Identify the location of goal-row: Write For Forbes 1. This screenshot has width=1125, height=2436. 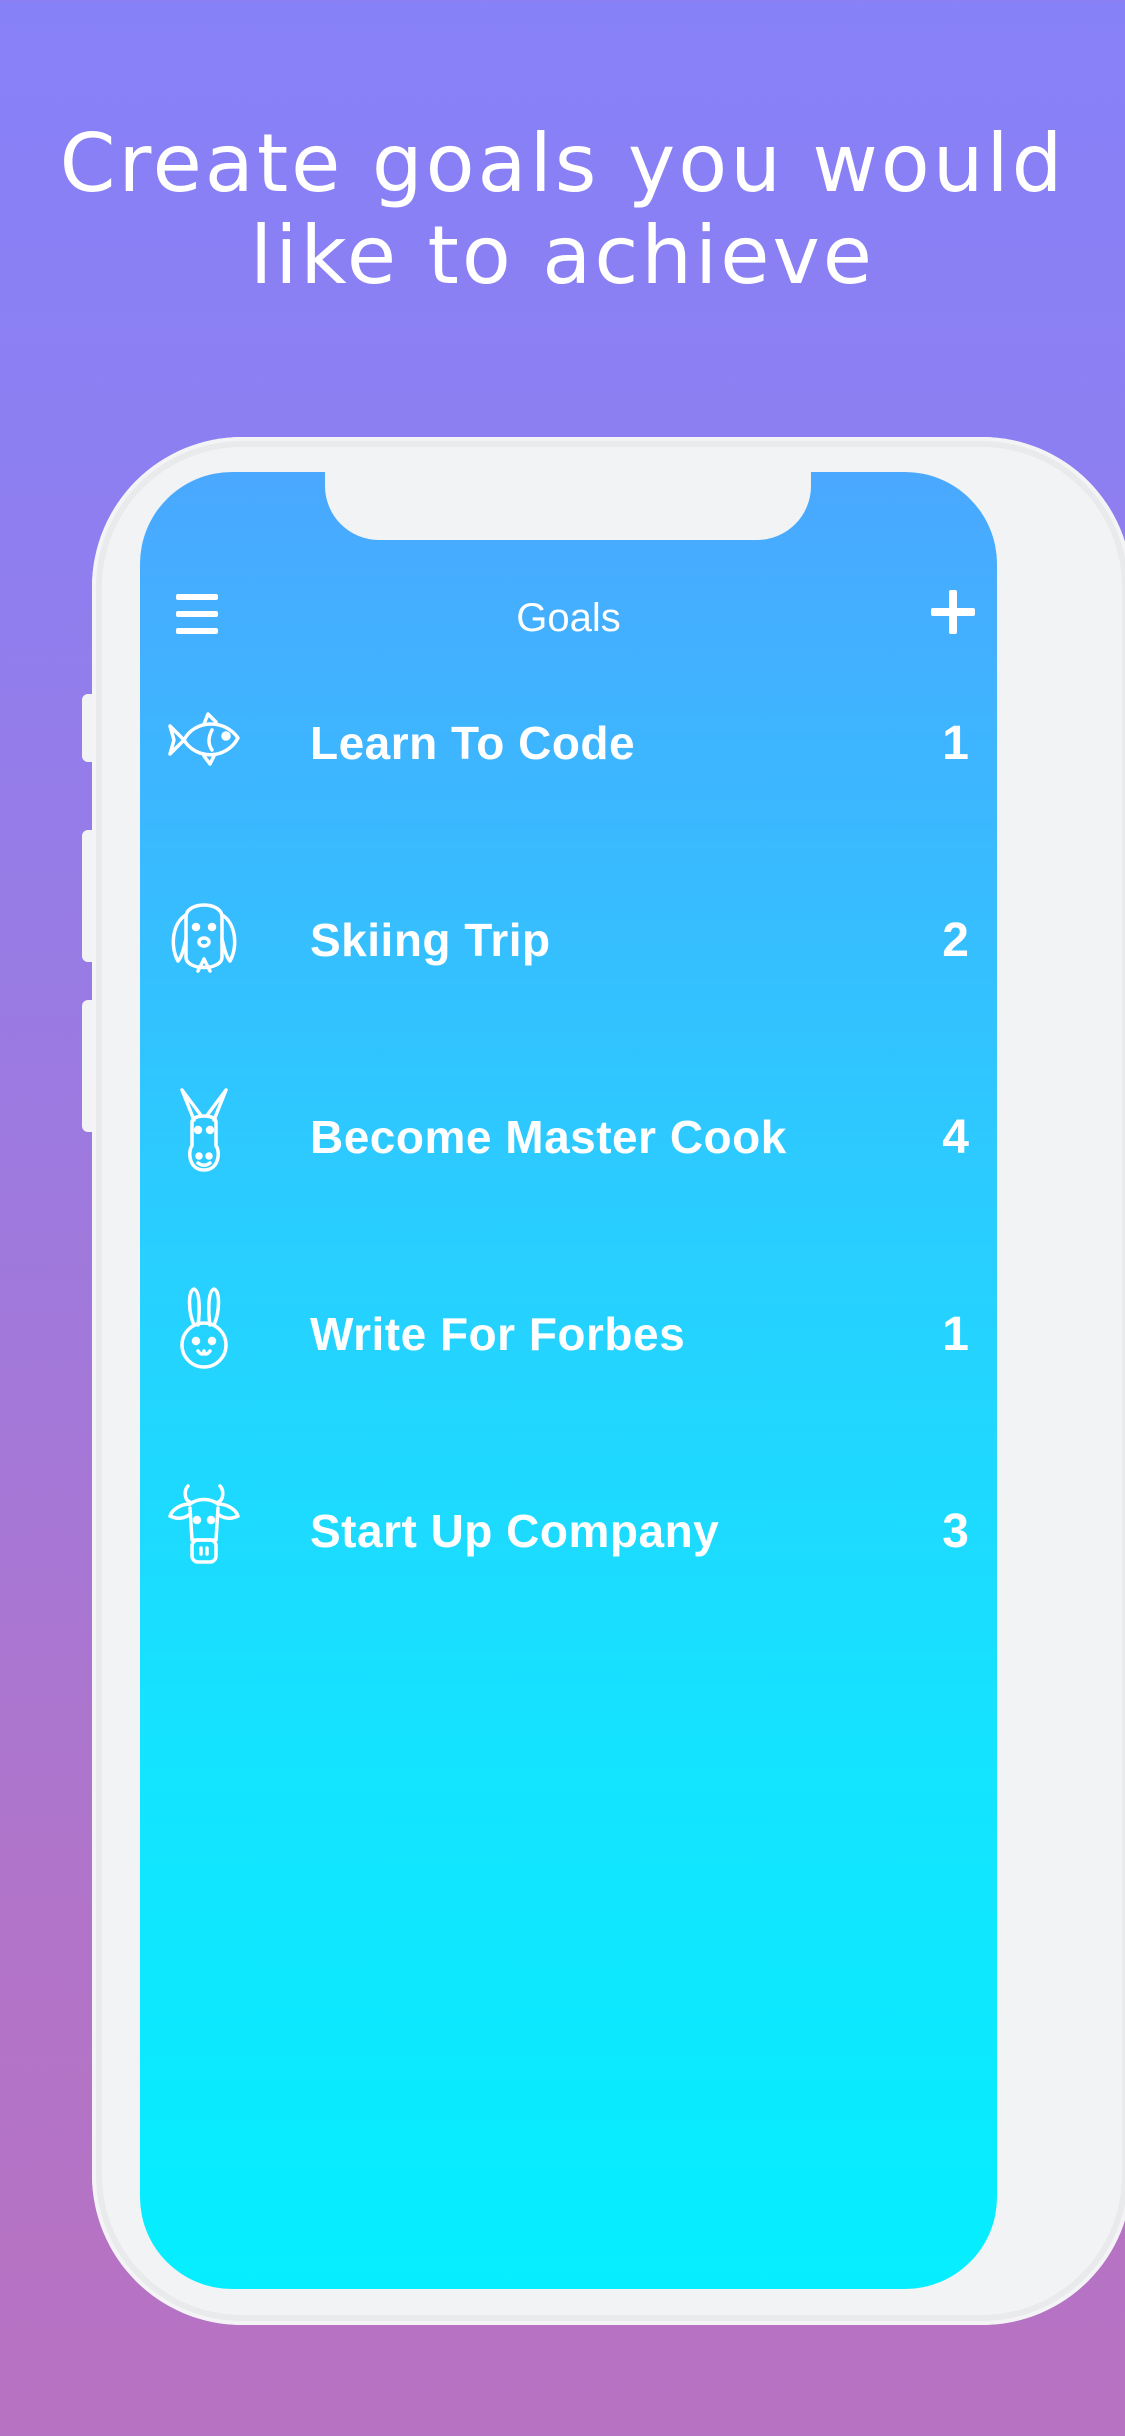
(568, 1379).